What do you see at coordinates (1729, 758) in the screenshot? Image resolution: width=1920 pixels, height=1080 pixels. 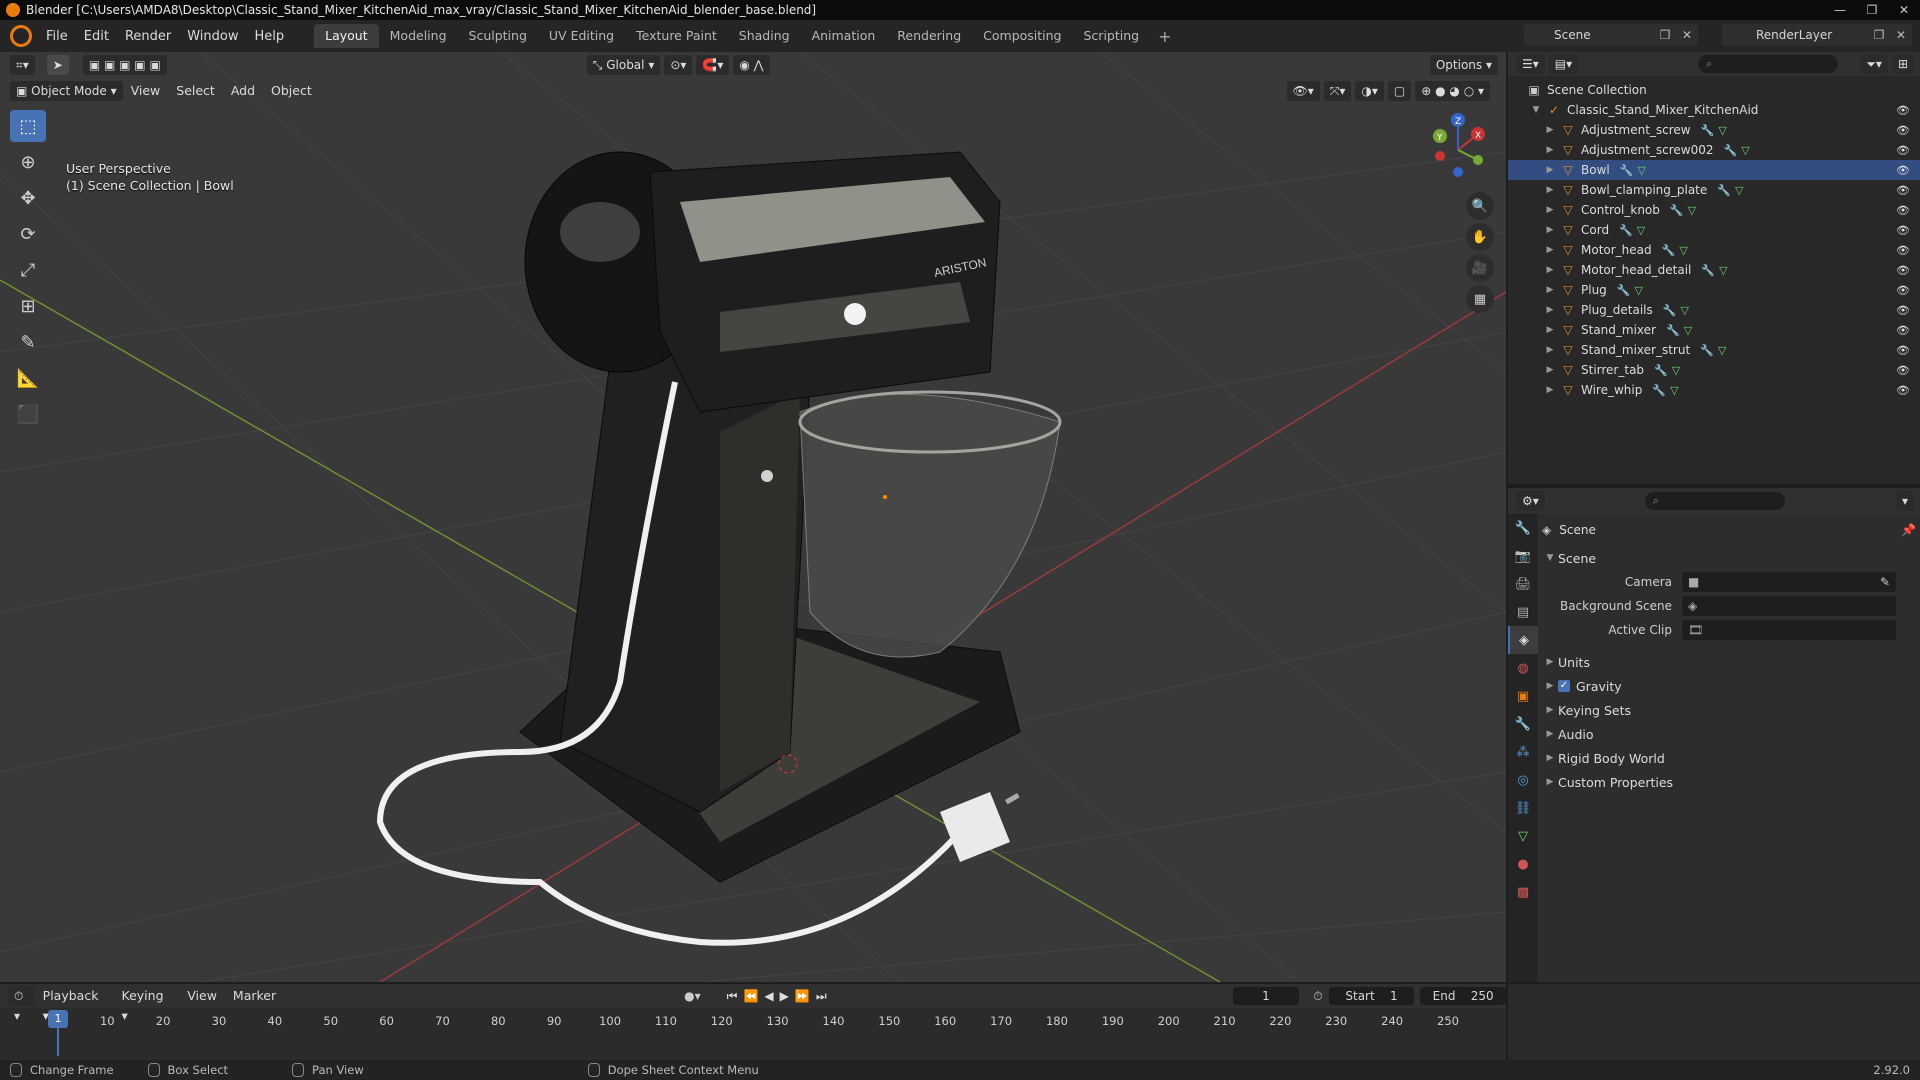 I see `rigid-body-world-section: ▶ Rigid Body World` at bounding box center [1729, 758].